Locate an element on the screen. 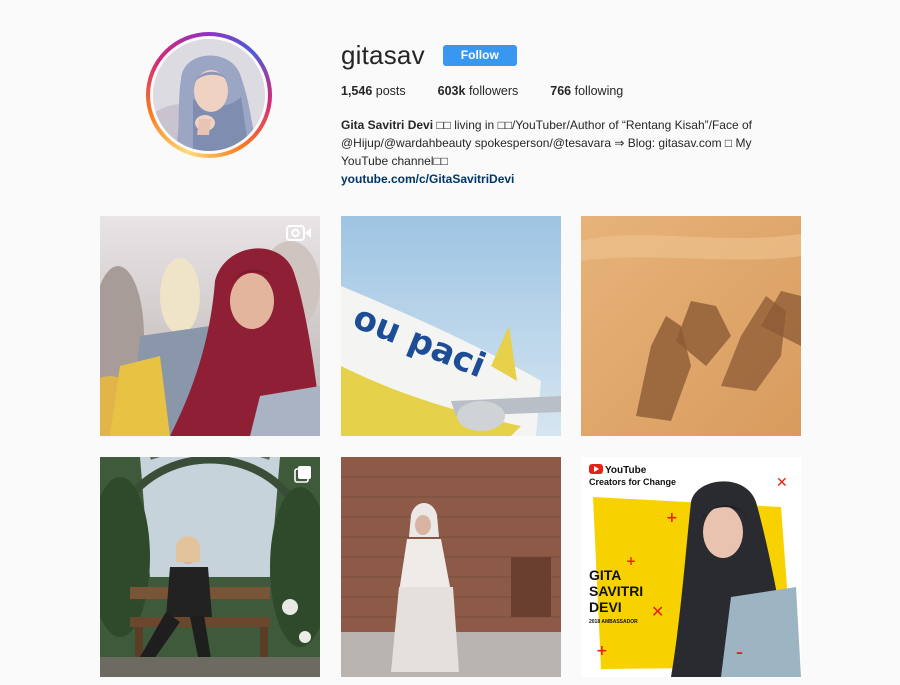  following-count: 766 is located at coordinates (561, 91).